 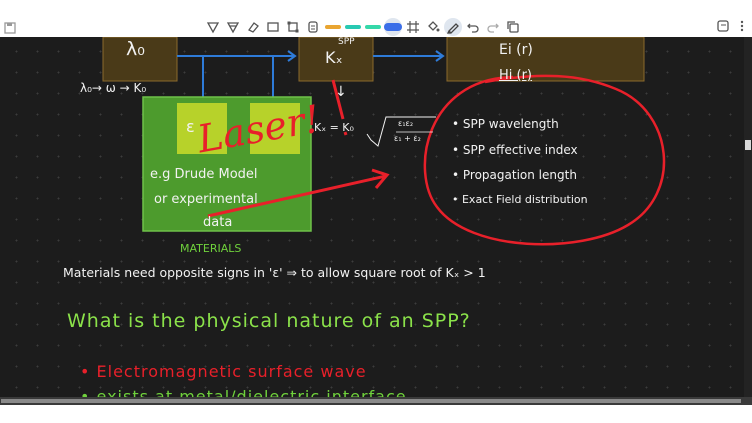 I want to click on materials-label: MATERIALS, so click(x=211, y=248).